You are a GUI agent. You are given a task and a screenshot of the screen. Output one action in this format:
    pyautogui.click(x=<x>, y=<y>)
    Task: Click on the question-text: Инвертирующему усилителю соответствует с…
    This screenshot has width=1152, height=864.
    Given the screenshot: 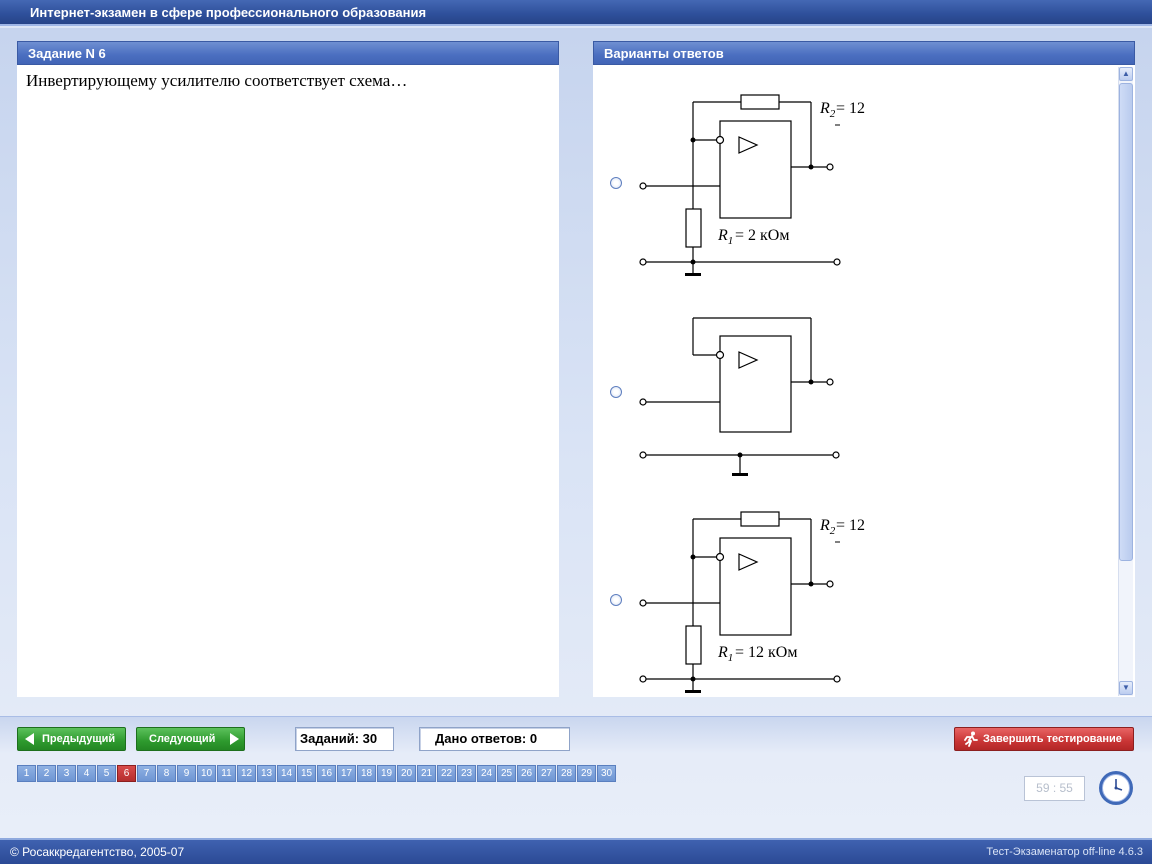 What is the action you would take?
    pyautogui.click(x=217, y=80)
    